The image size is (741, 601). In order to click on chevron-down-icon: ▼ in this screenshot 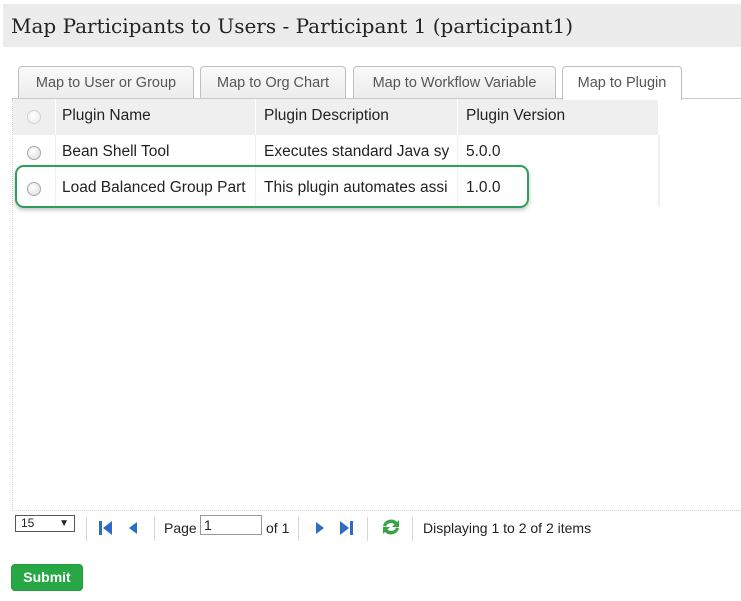, I will do `click(64, 523)`.